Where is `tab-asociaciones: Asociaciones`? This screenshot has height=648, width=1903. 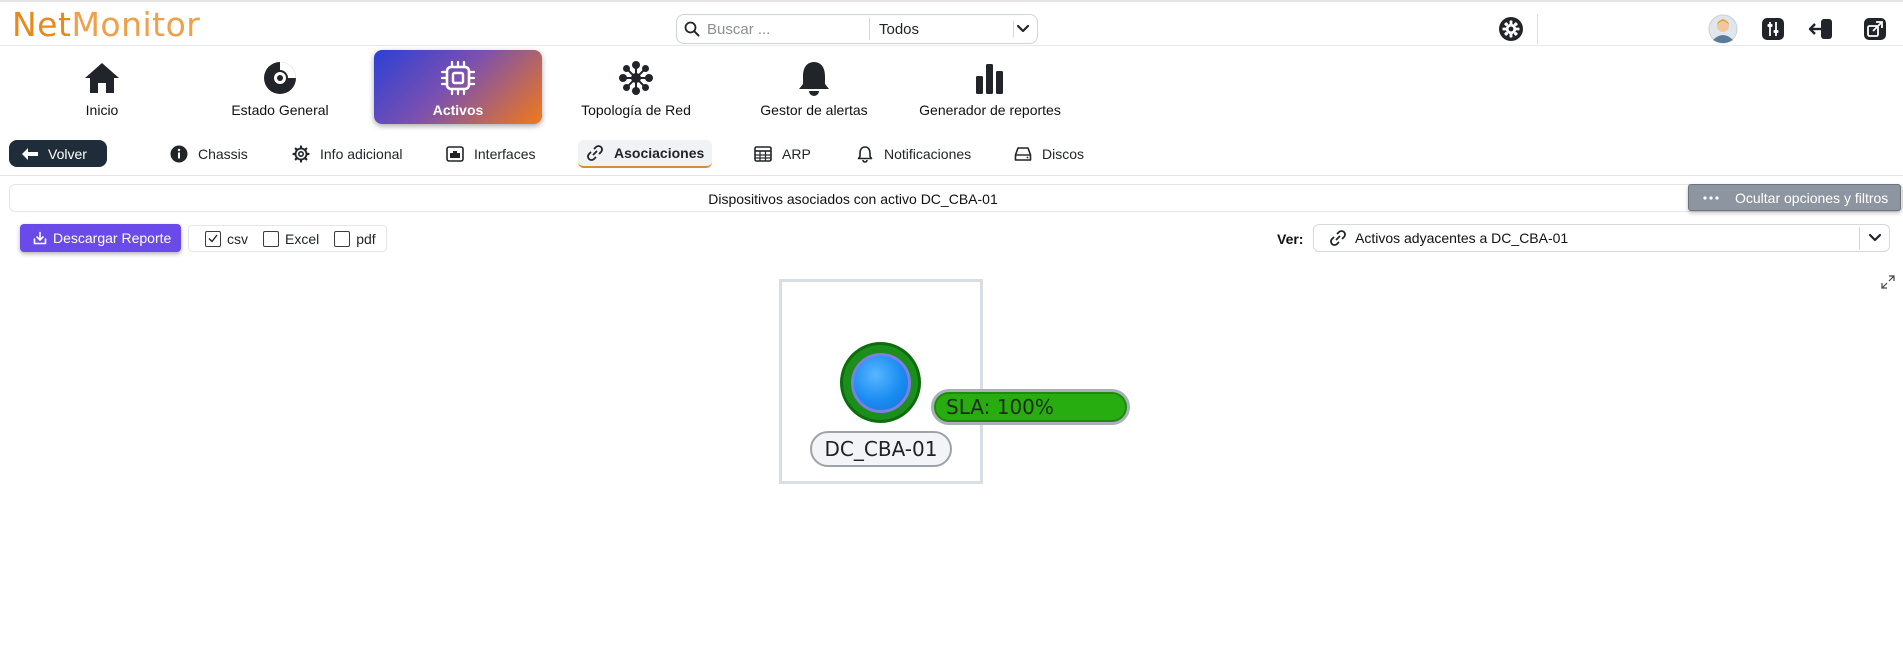
tab-asociaciones: Asociaciones is located at coordinates (645, 154).